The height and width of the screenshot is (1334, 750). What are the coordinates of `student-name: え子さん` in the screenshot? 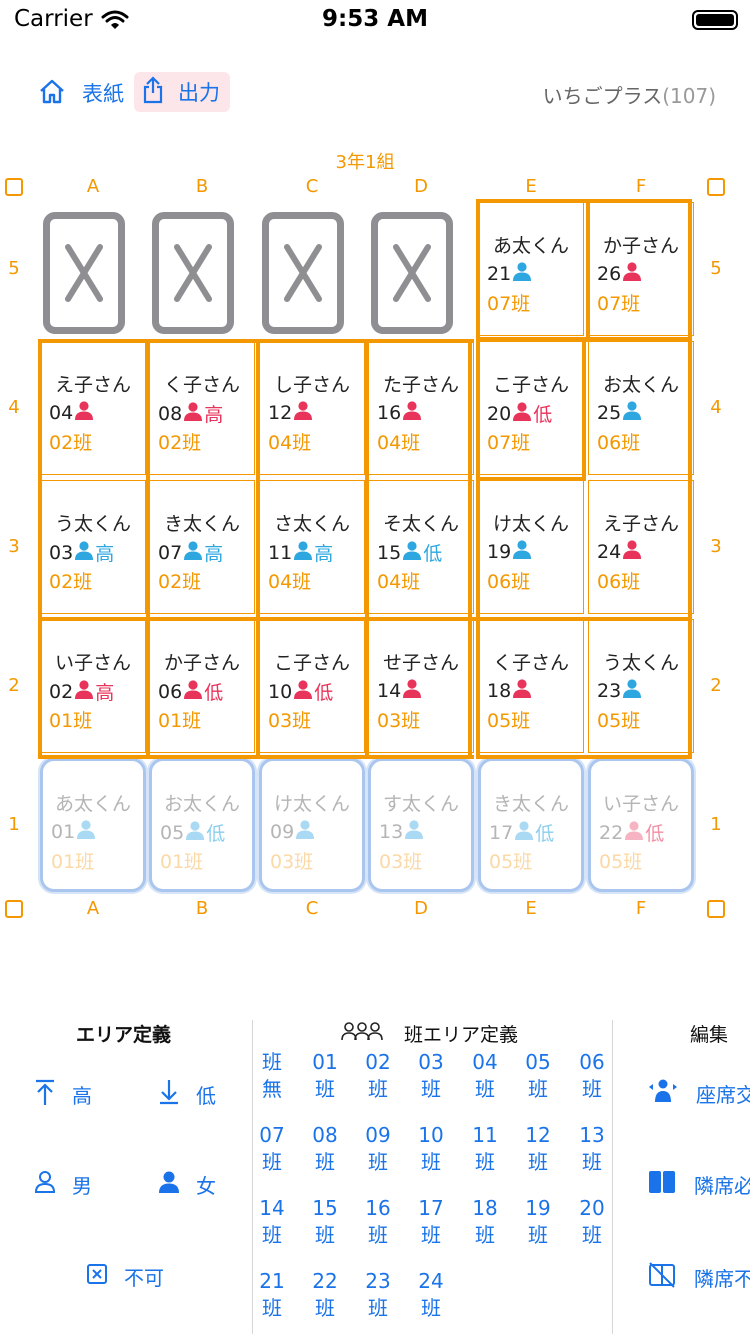 It's located at (640, 524).